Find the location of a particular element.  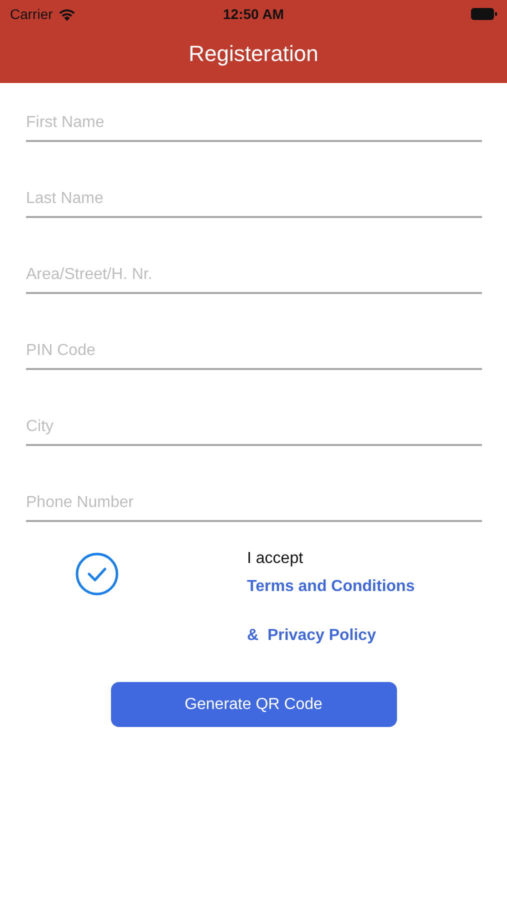

checkbox is located at coordinates (97, 574).